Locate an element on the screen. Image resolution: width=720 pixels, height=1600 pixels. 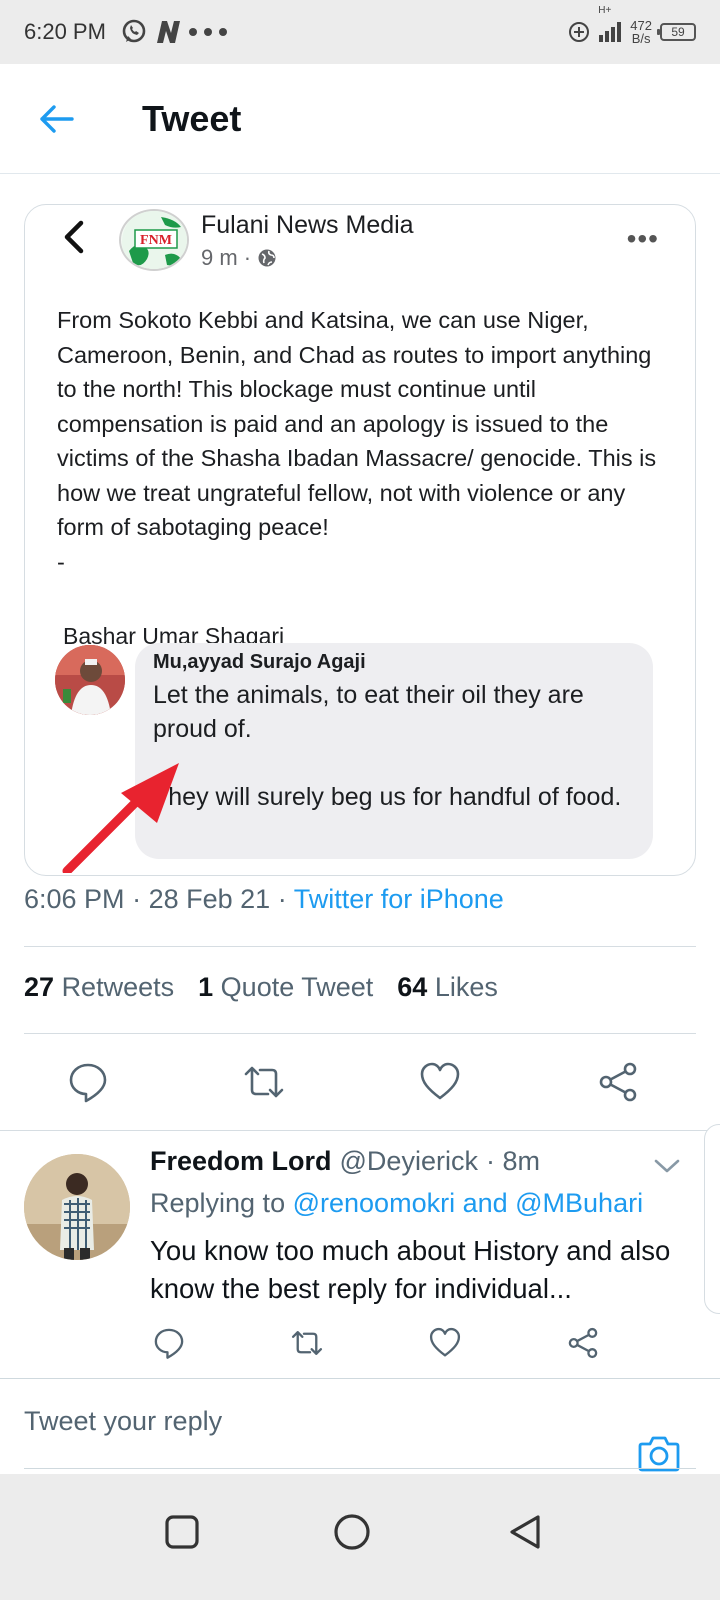
retweets-count: 27 is located at coordinates (39, 987).